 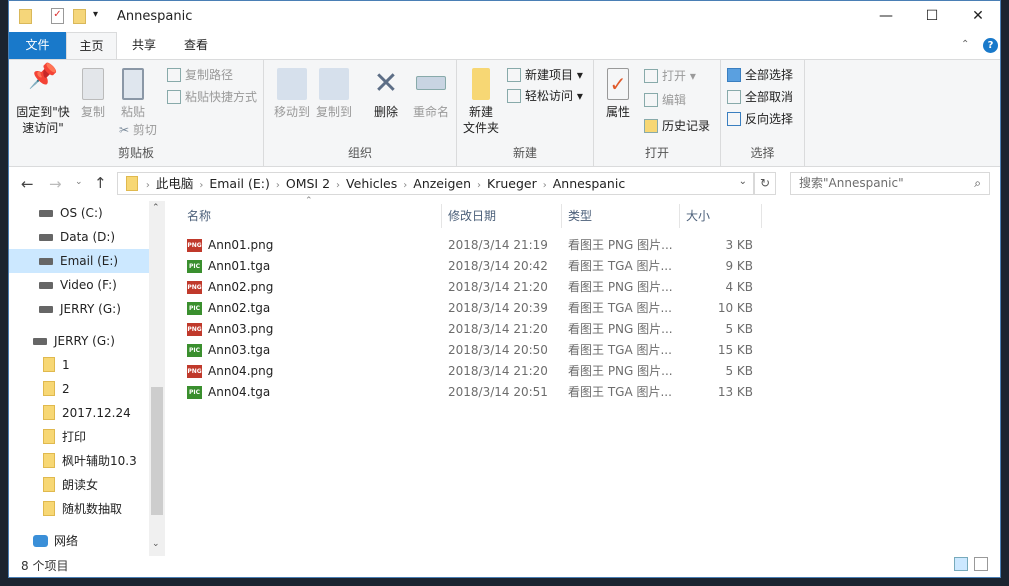 What do you see at coordinates (200, 75) in the screenshot?
I see `copy-path-button: 复制路径` at bounding box center [200, 75].